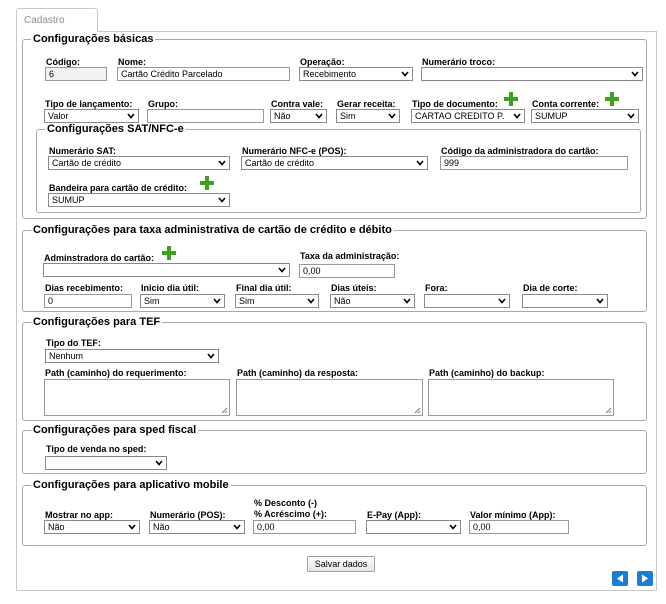  Describe the element at coordinates (66, 356) in the screenshot. I see `tipo-tef-value: Nenhum` at that location.